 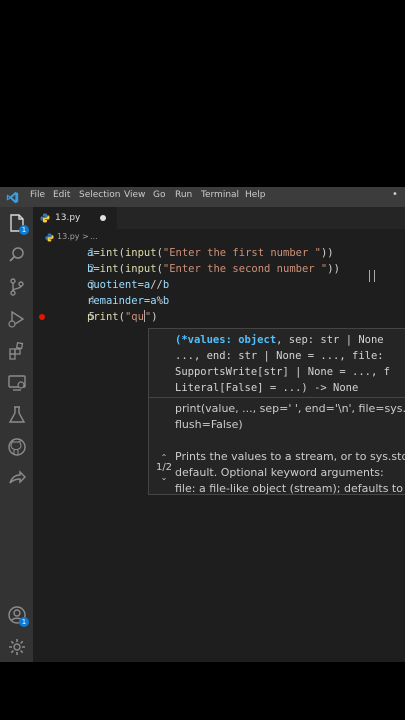 I want to click on signature-line: ..., end: str | None = ..., file:, so click(x=282, y=356).